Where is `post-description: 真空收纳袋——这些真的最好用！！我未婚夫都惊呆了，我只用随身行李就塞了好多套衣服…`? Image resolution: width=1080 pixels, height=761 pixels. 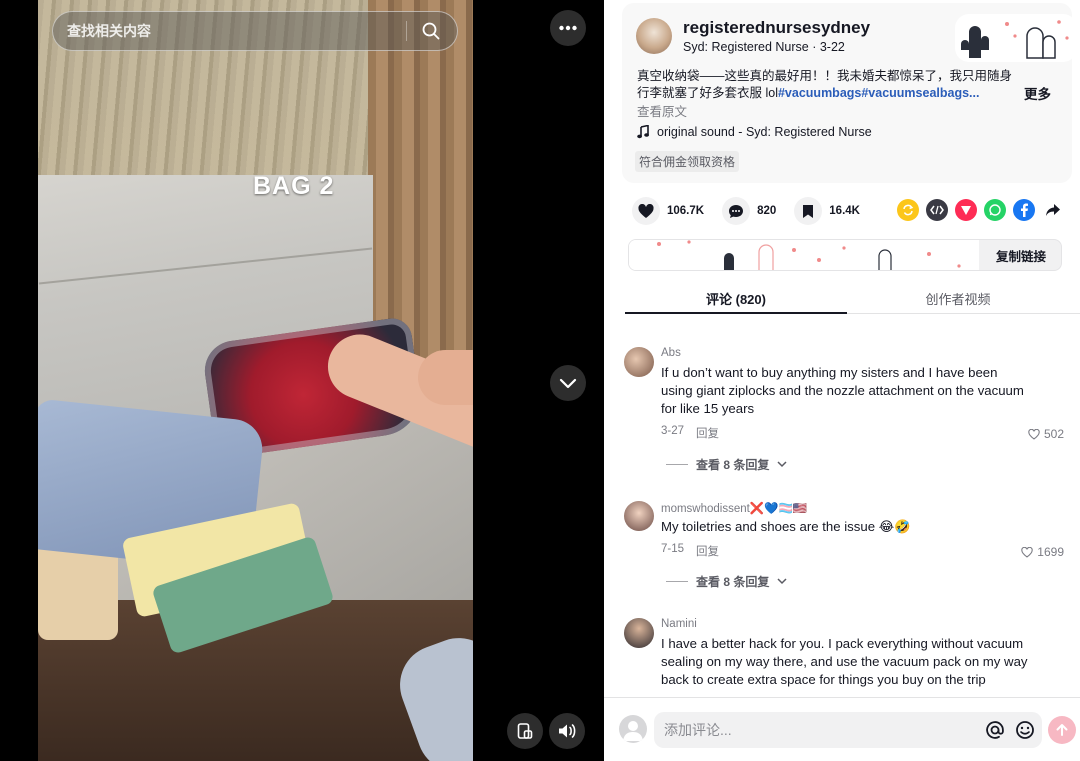
post-description: 真空收纳袋——这些真的最好用！！我未婚夫都惊呆了，我只用随身行李就塞了好多套衣服… is located at coordinates (824, 85).